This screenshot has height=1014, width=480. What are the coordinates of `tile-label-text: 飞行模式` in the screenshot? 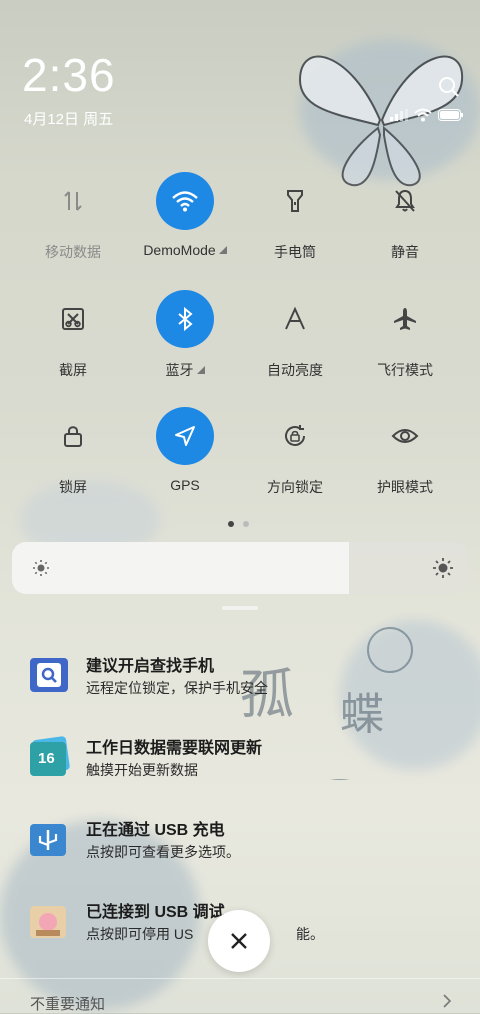 It's located at (405, 370).